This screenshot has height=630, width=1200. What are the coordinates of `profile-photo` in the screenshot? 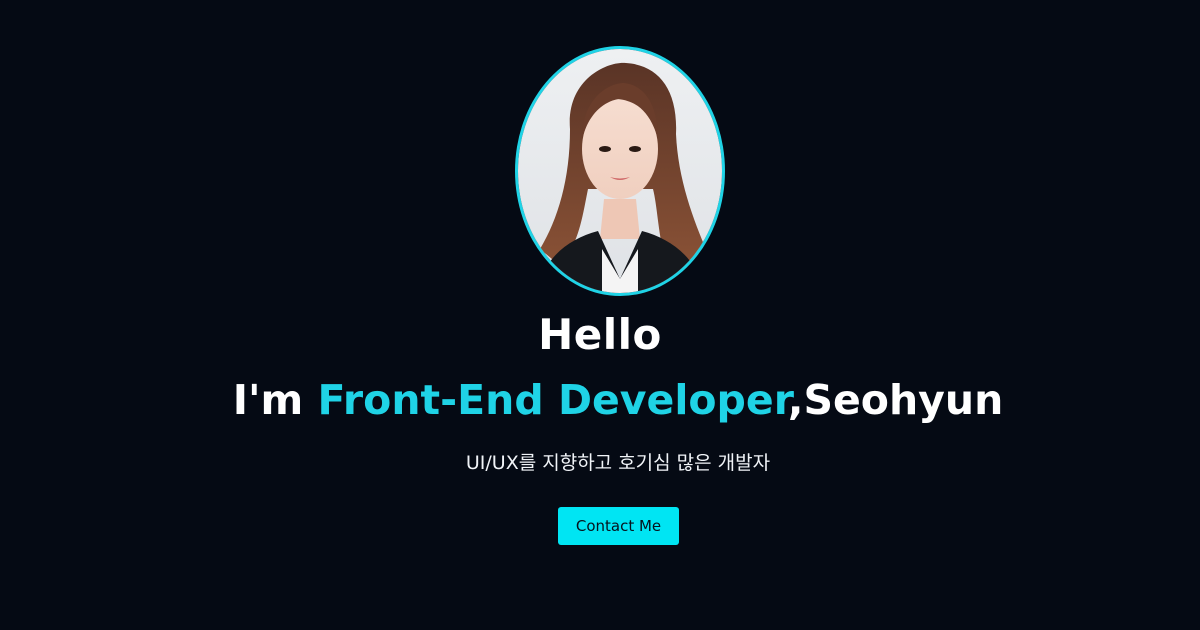 It's located at (620, 171).